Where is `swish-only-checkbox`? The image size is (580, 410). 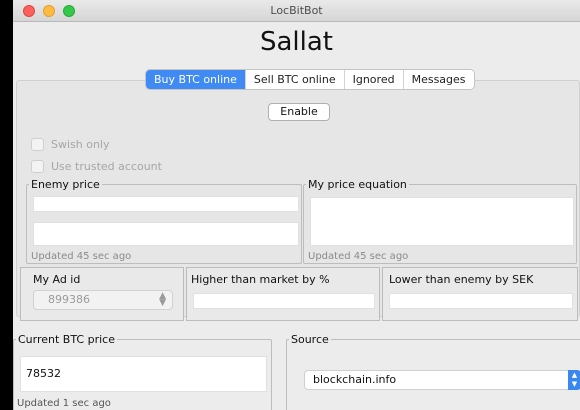 swish-only-checkbox is located at coordinates (37, 144).